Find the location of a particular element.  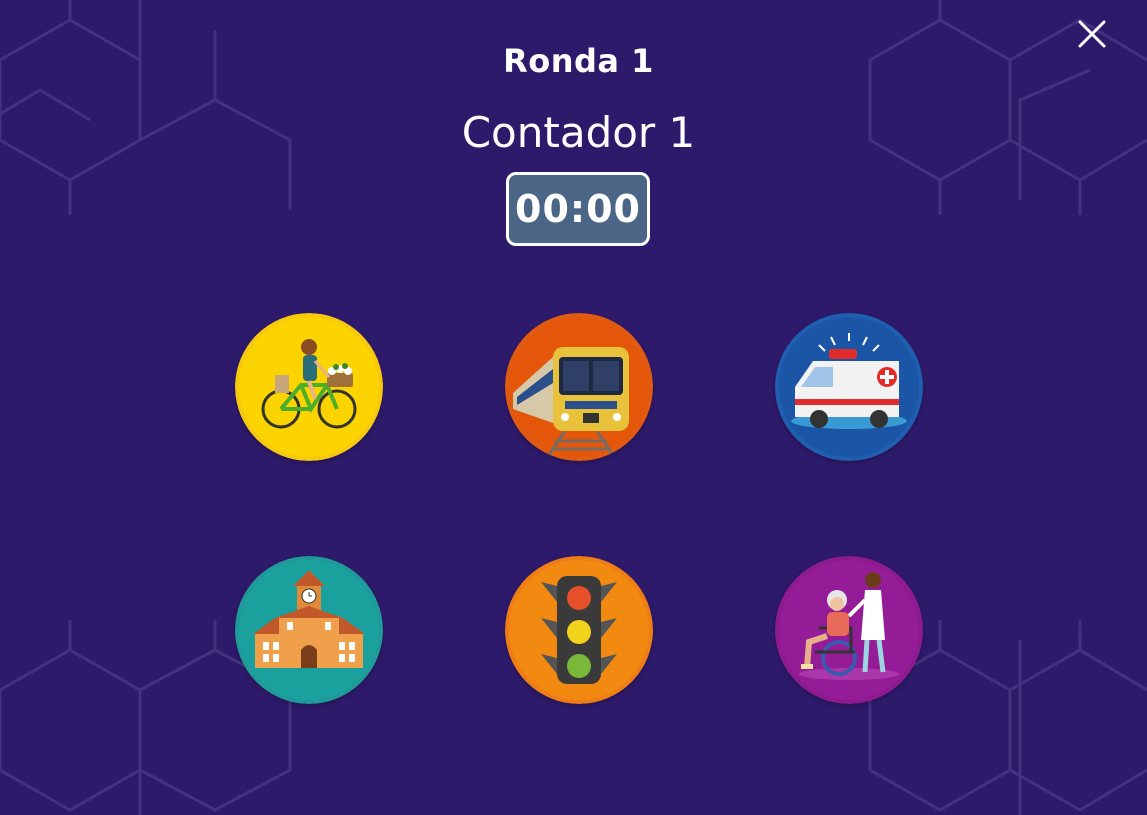

round-title: Ronda 1 is located at coordinates (578, 61).